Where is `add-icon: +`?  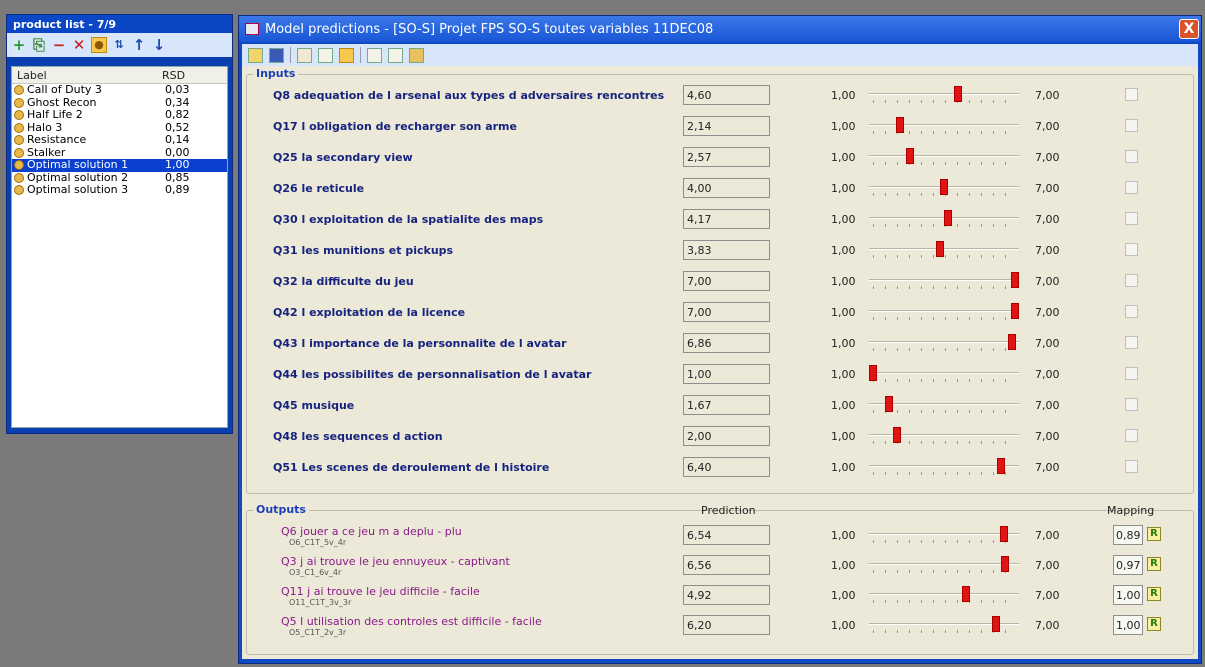 add-icon: + is located at coordinates (19, 45).